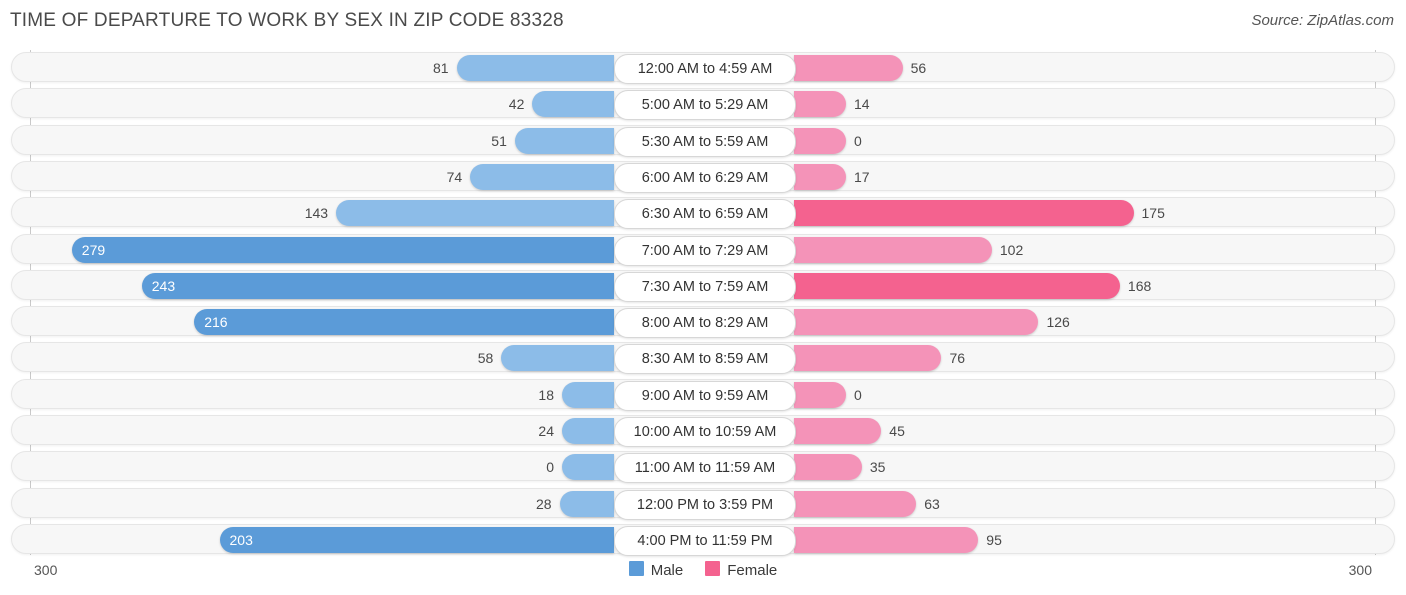 This screenshot has width=1406, height=595. What do you see at coordinates (499, 140) in the screenshot?
I see `bar-value-male: 51` at bounding box center [499, 140].